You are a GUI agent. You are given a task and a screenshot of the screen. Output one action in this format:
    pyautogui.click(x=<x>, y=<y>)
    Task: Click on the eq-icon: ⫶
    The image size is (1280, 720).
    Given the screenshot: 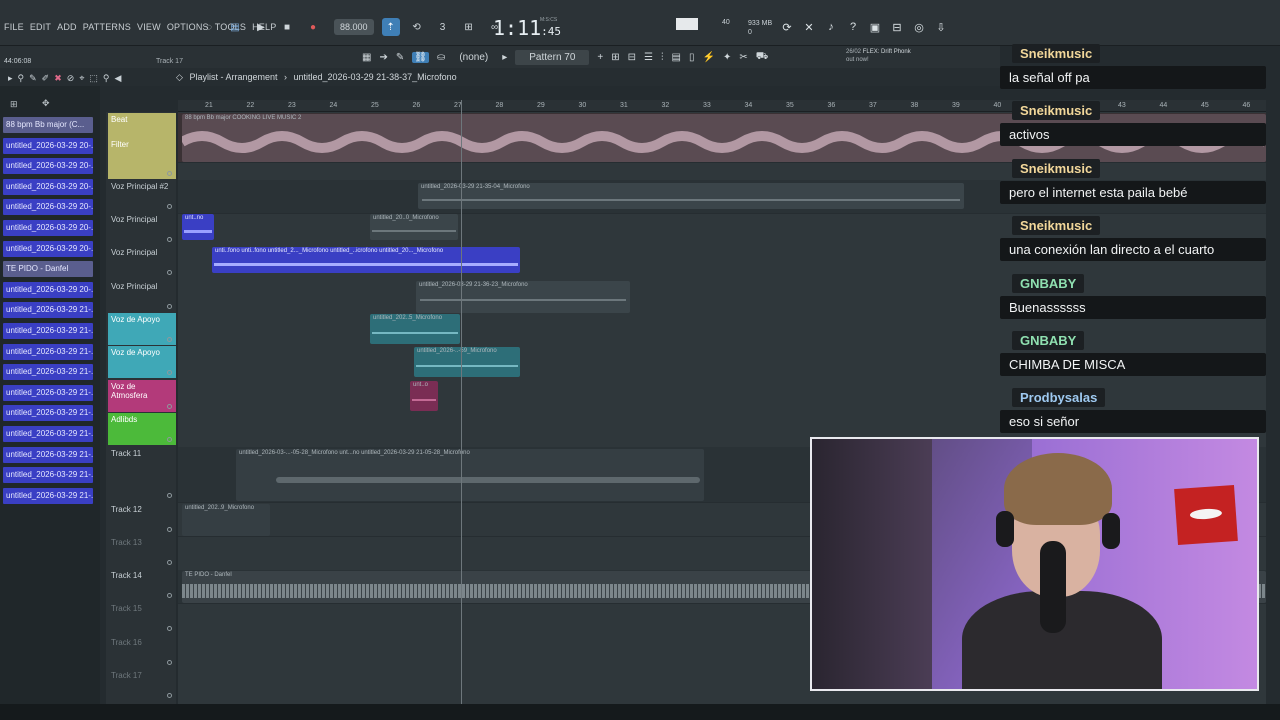 What is the action you would take?
    pyautogui.click(x=662, y=57)
    